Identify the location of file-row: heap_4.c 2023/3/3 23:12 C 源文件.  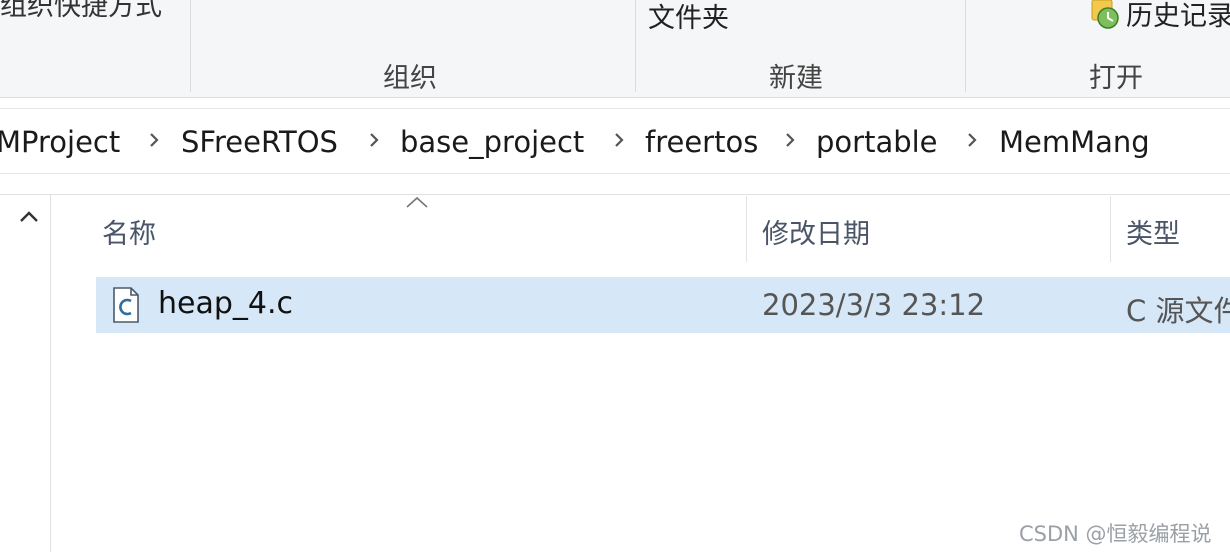
(663, 305).